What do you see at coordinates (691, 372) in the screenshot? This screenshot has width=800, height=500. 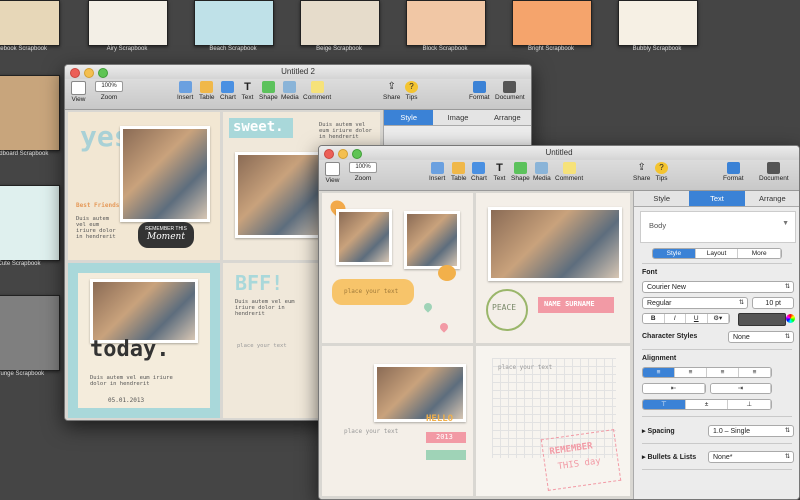 I see `align-center-icon: ≡` at bounding box center [691, 372].